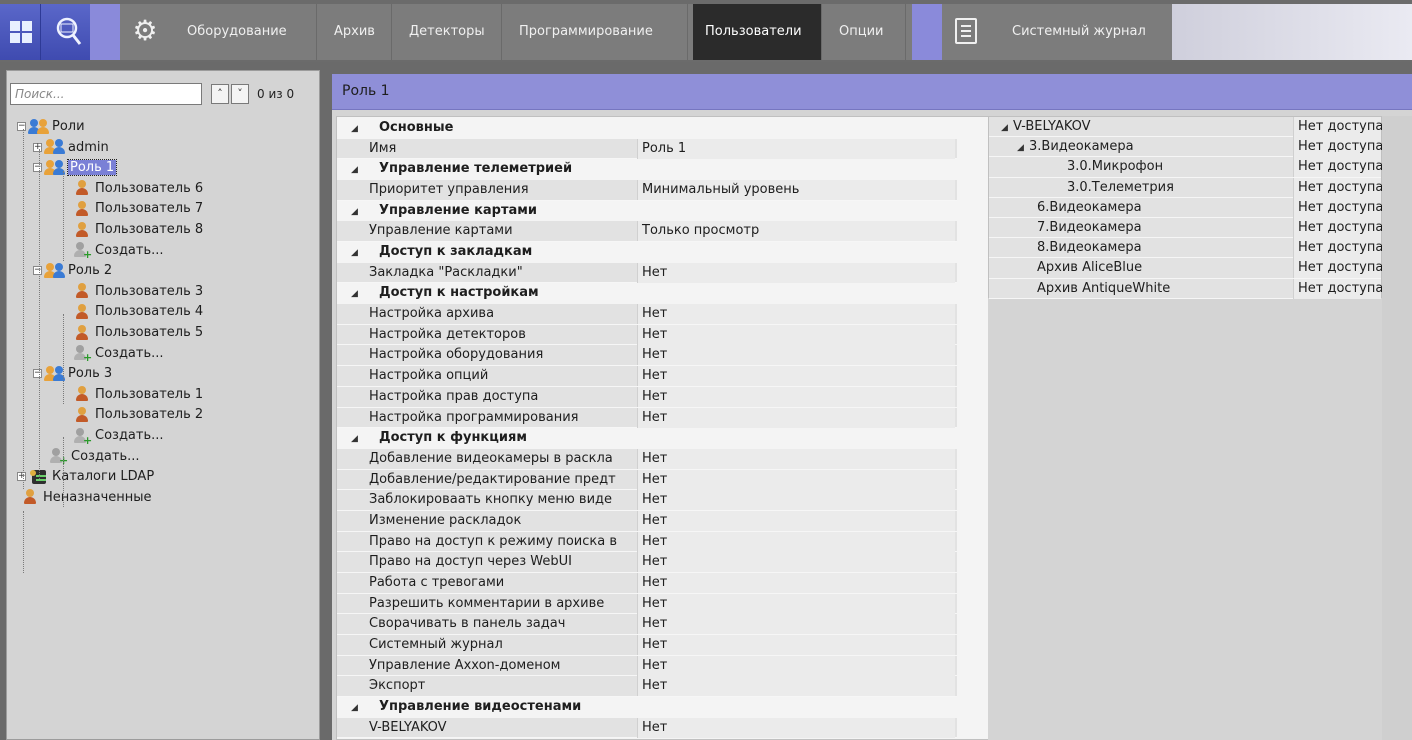  What do you see at coordinates (1186, 147) in the screenshot?
I see `access-row: ◢ 3.Видеокамера Нет доступа` at bounding box center [1186, 147].